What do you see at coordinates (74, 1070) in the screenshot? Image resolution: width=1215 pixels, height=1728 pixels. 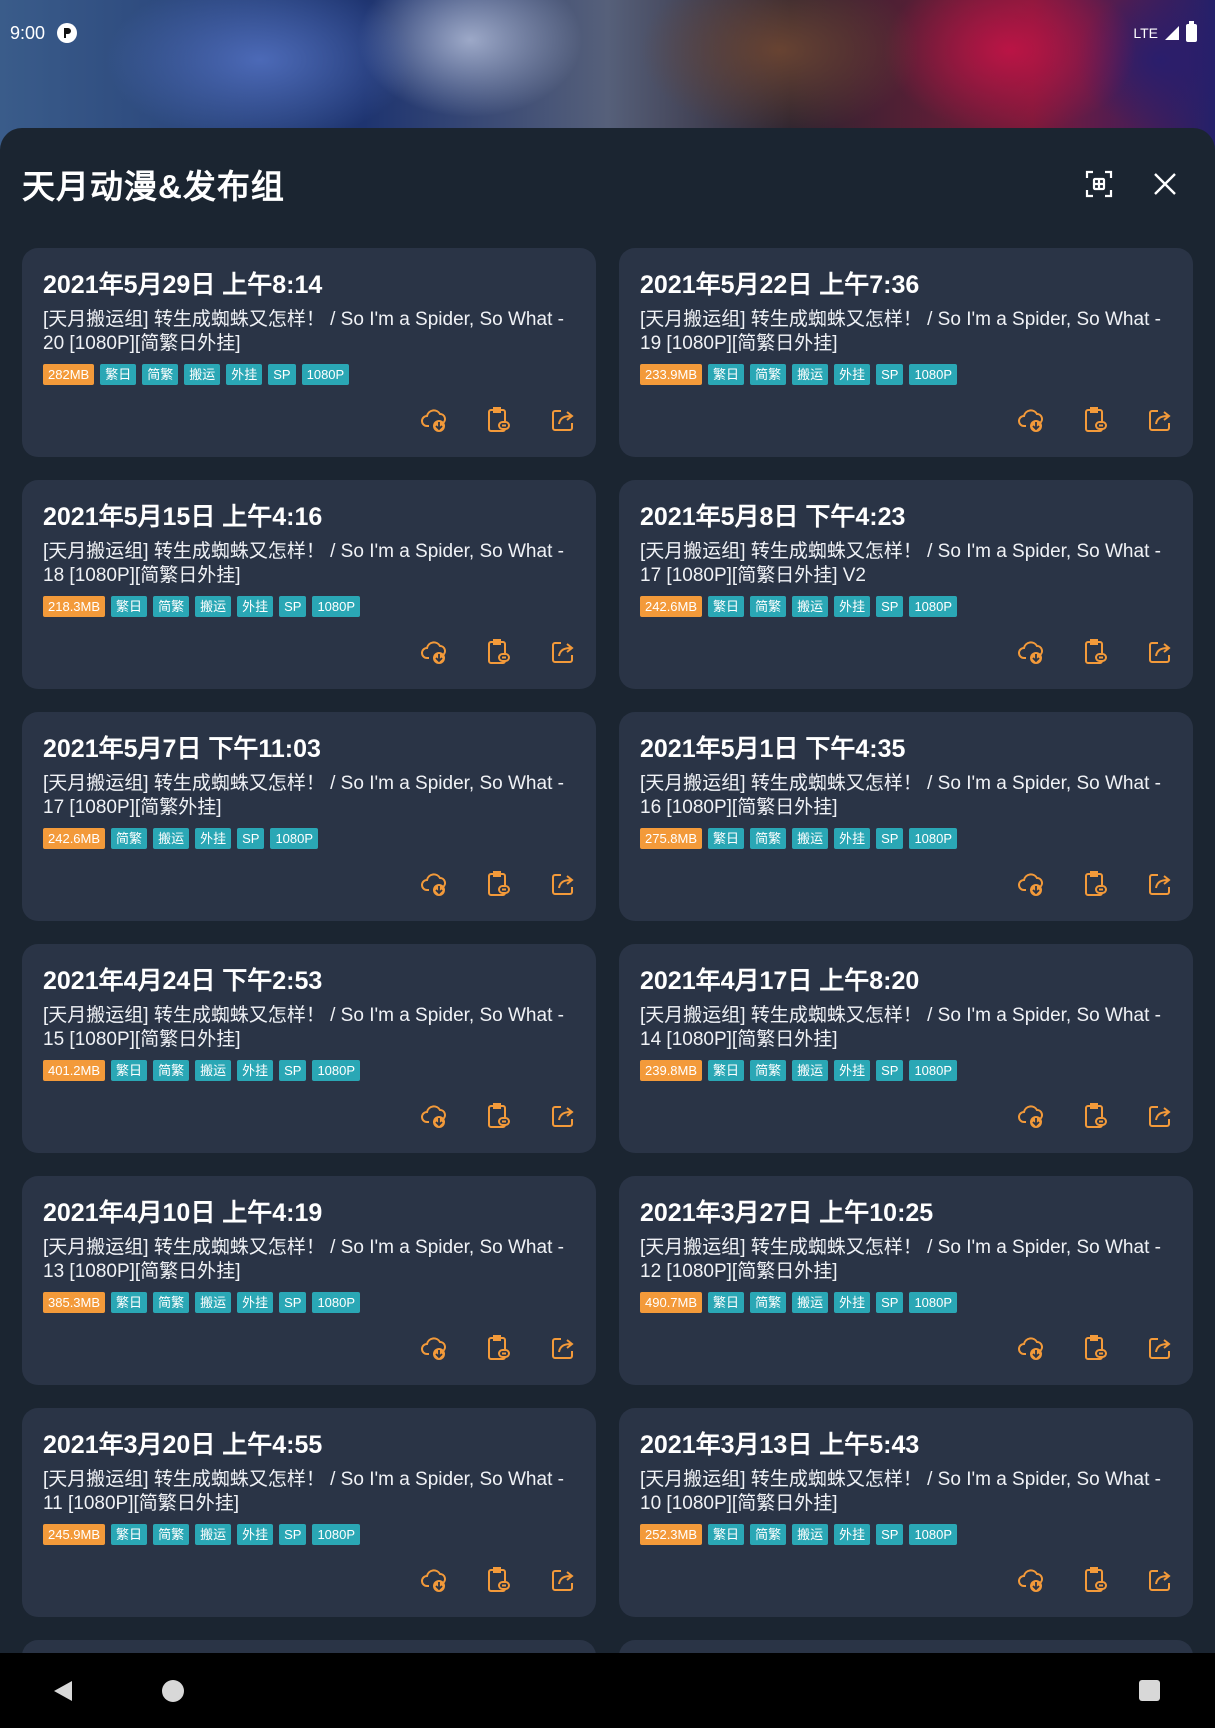 I see `file-size-badge: 401.2MB` at bounding box center [74, 1070].